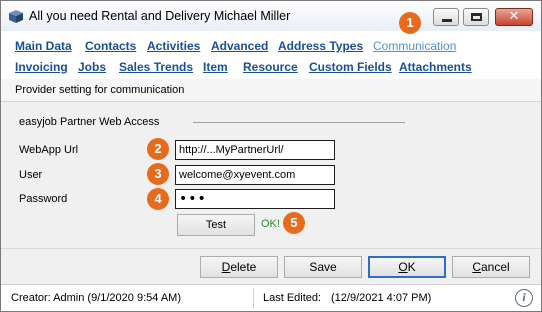  I want to click on section-description-bar: Provider setting for communication, so click(271, 90).